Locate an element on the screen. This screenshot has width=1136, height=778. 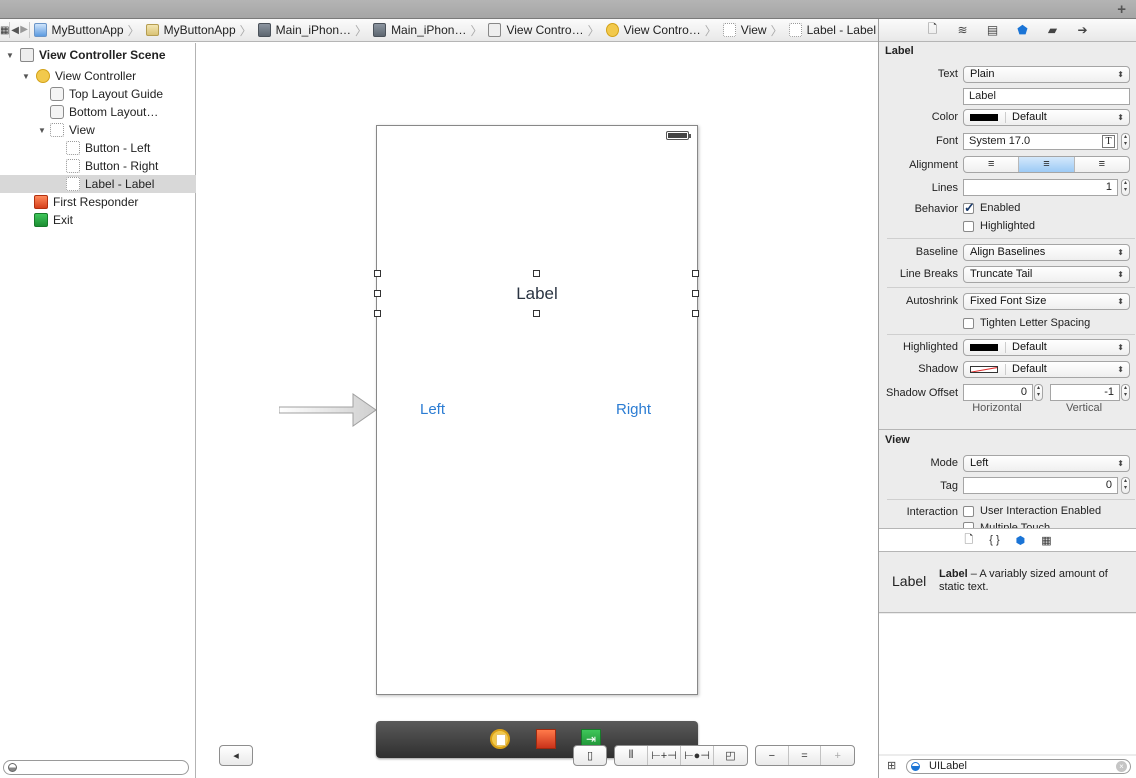
content-mode-popup: Left ⬍ is located at coordinates (1046, 463).